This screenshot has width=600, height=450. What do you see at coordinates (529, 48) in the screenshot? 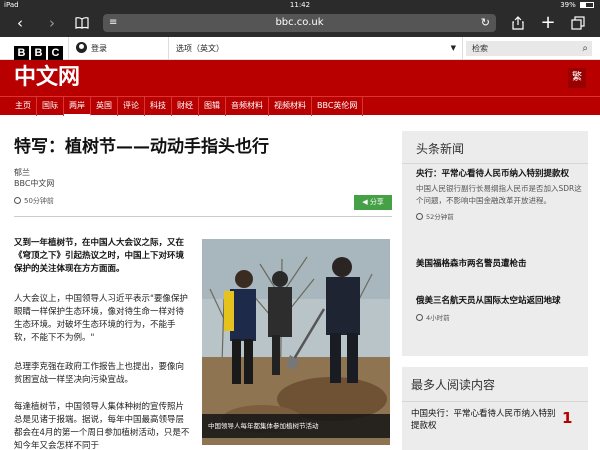
I see `search-input: 检索 ⌕` at bounding box center [529, 48].